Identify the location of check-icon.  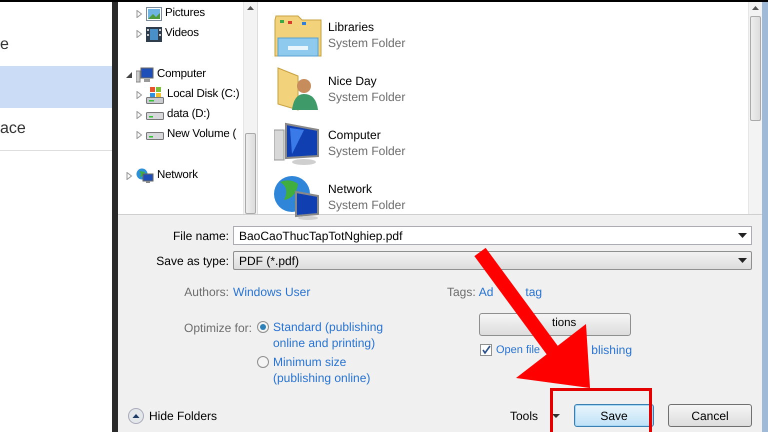
(486, 350).